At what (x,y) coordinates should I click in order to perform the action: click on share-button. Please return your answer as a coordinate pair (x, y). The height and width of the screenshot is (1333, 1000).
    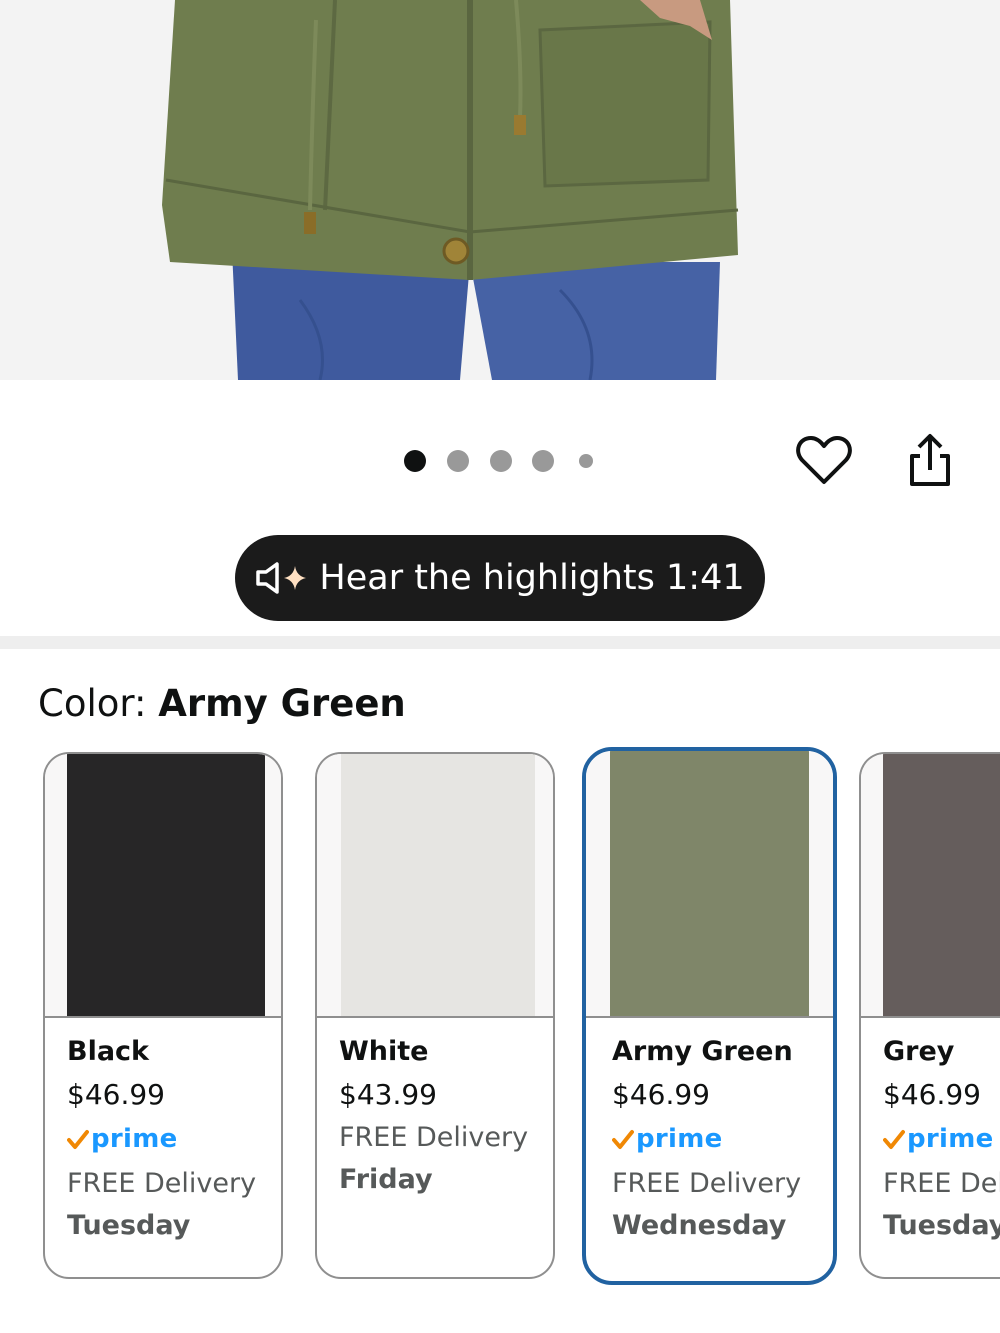
    Looking at the image, I should click on (930, 460).